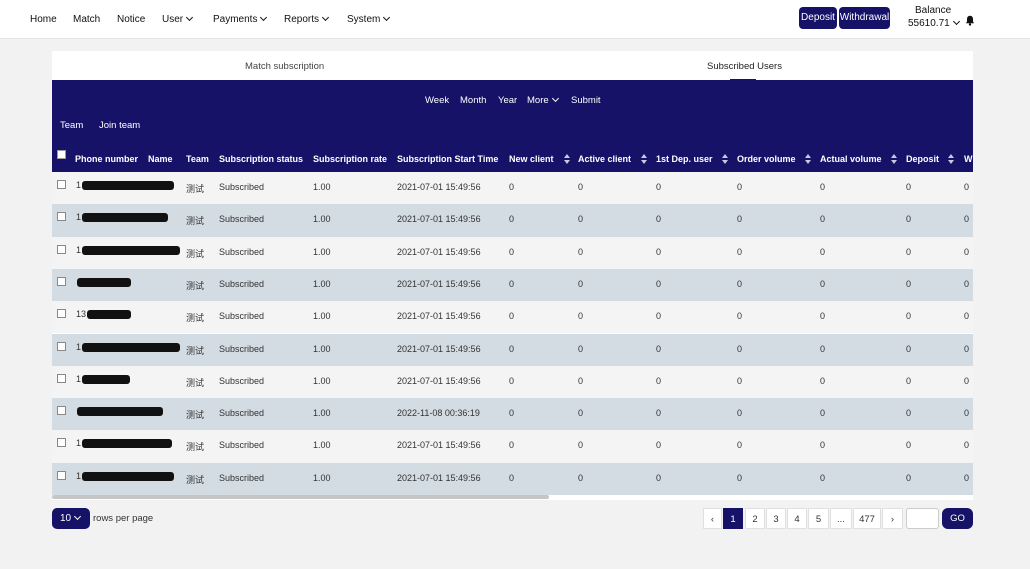 The height and width of the screenshot is (569, 1030). Describe the element at coordinates (437, 100) in the screenshot. I see `filter-week: Week` at that location.